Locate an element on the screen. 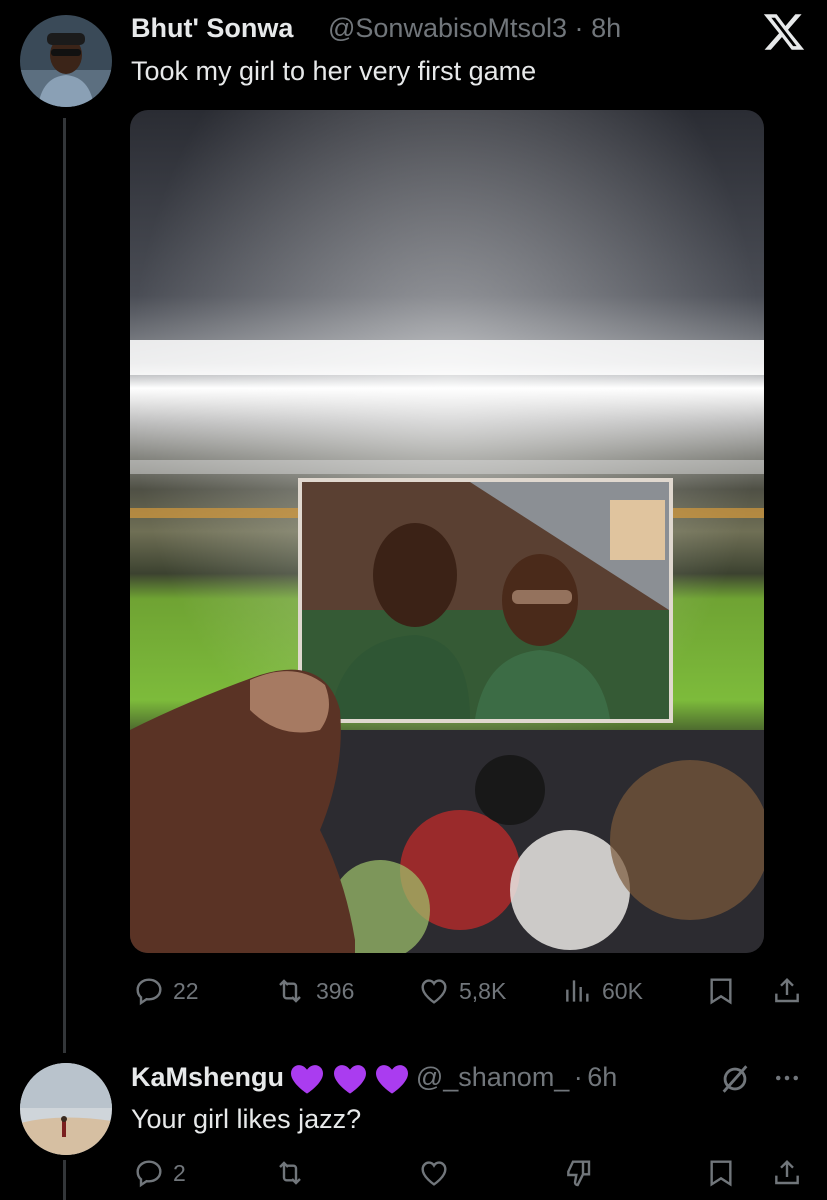  author-name: Bhut' Sonwa is located at coordinates (212, 28).